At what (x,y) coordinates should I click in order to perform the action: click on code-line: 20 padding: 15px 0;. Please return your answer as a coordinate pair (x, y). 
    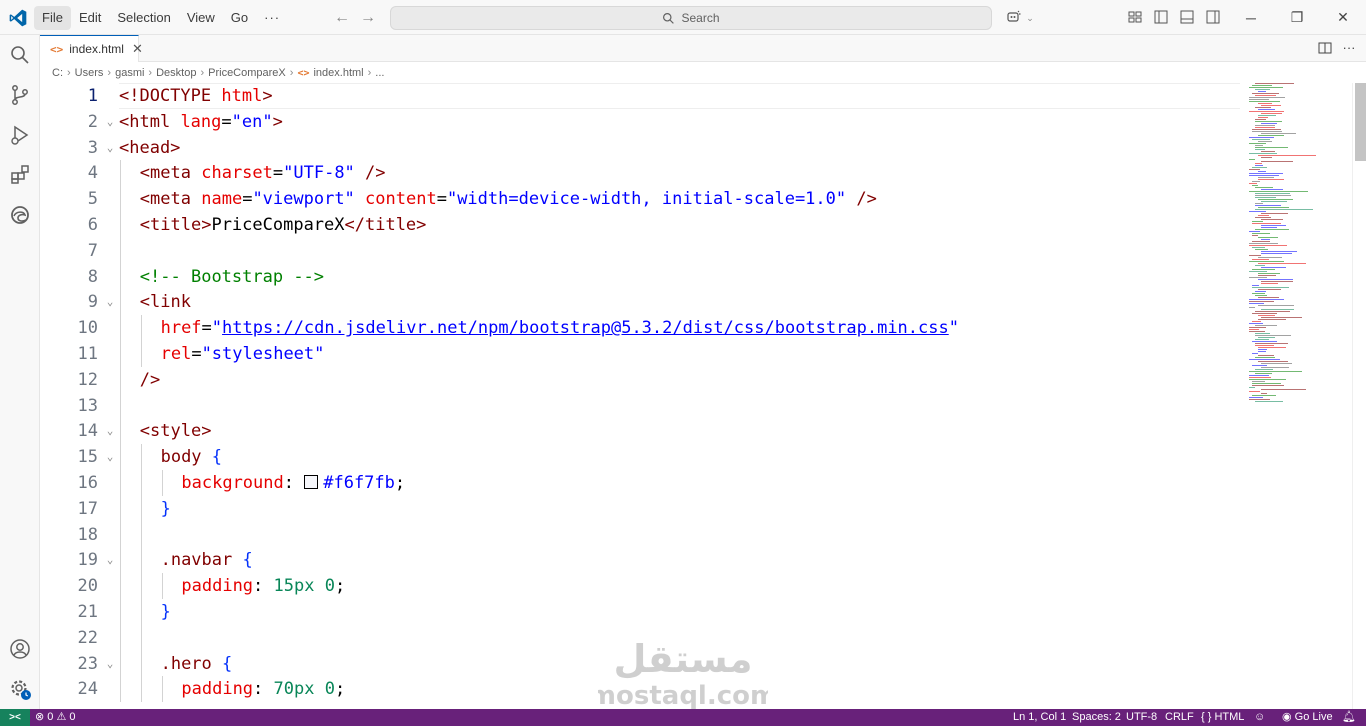
    Looking at the image, I should click on (640, 586).